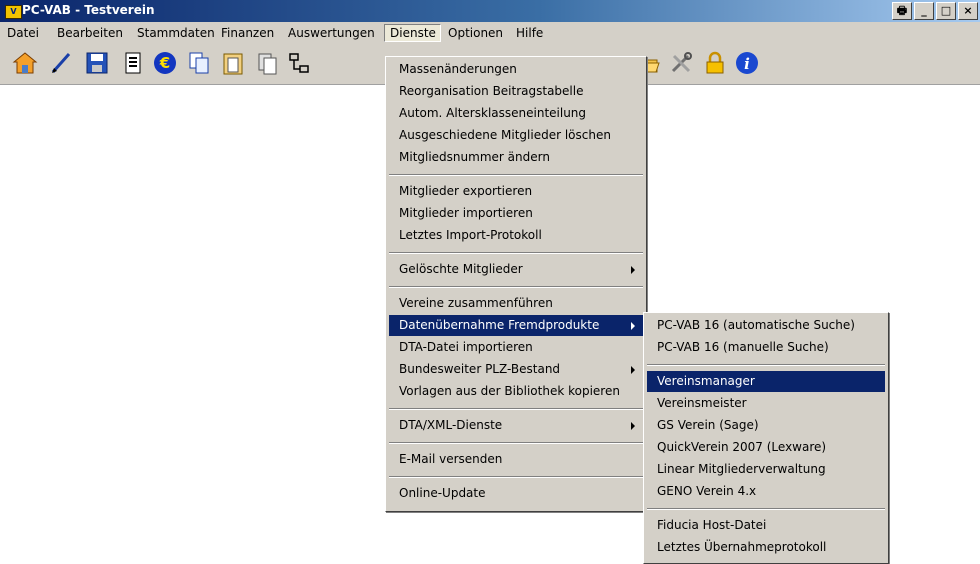 The width and height of the screenshot is (980, 564). I want to click on menu-item-mitglieder-importieren: Mitglieder importieren, so click(516, 213).